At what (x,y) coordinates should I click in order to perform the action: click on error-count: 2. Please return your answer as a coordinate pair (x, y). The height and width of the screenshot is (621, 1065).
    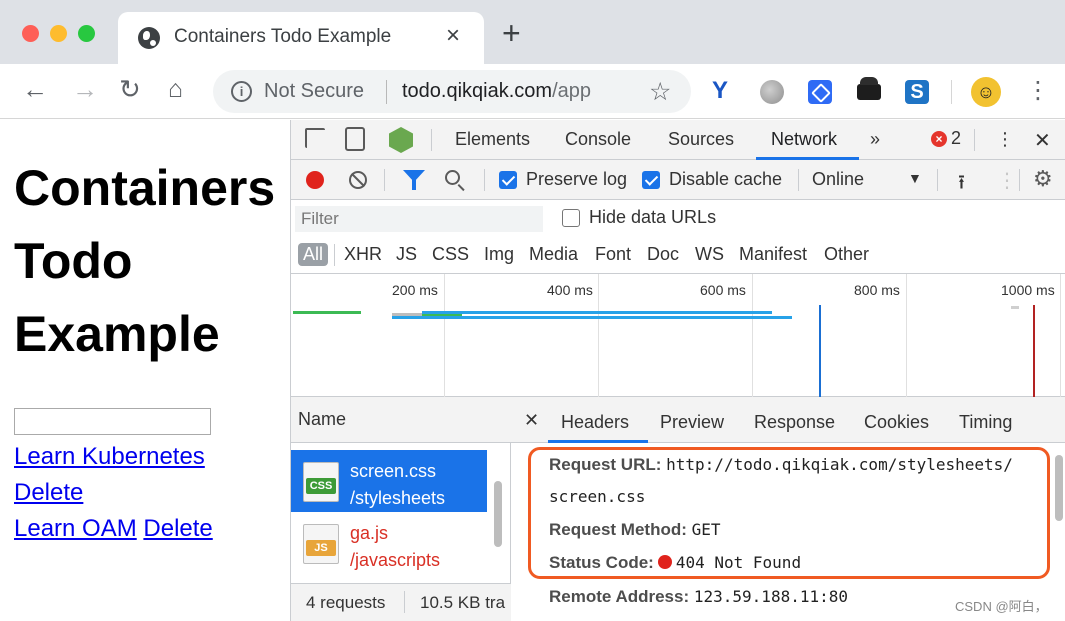
    Looking at the image, I should click on (956, 138).